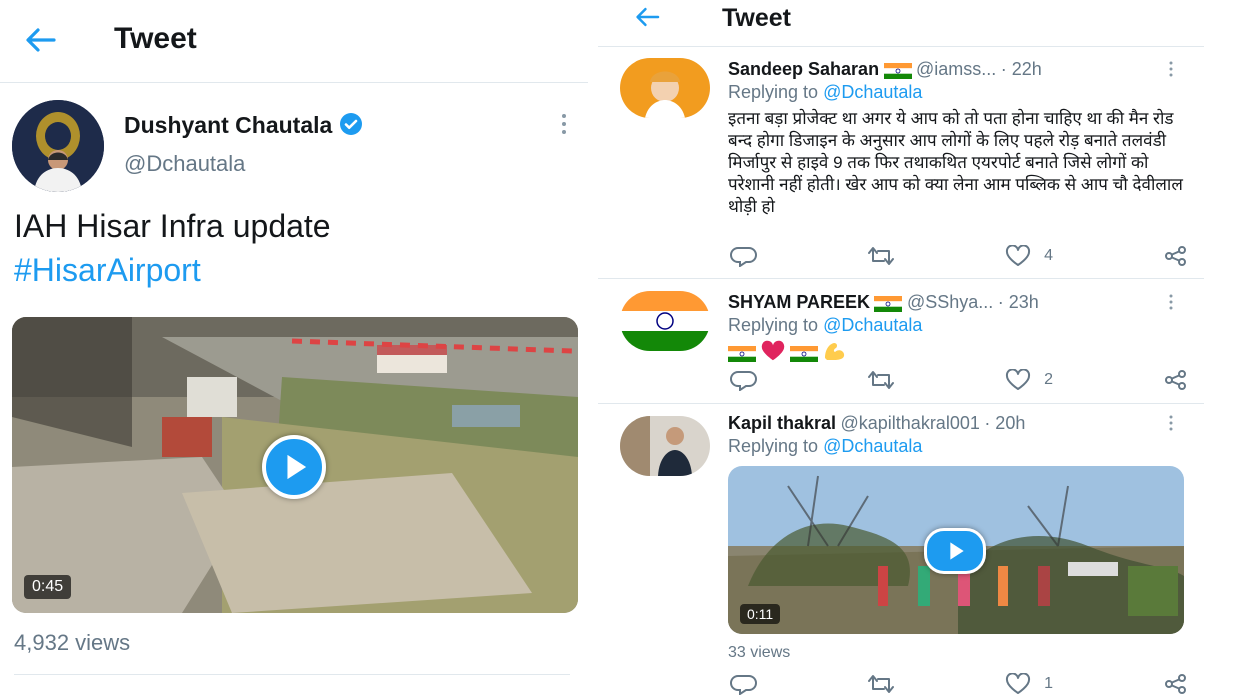 The width and height of the screenshot is (1242, 699). What do you see at coordinates (960, 684) in the screenshot?
I see `action-bar: 1` at bounding box center [960, 684].